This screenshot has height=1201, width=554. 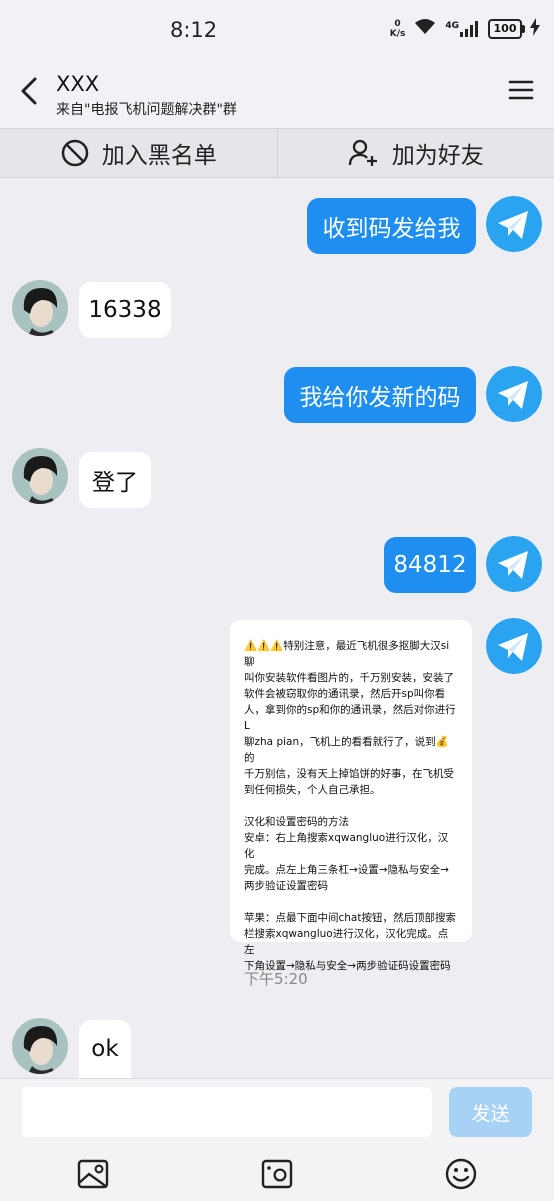 I want to click on camera-button, so click(x=277, y=1174).